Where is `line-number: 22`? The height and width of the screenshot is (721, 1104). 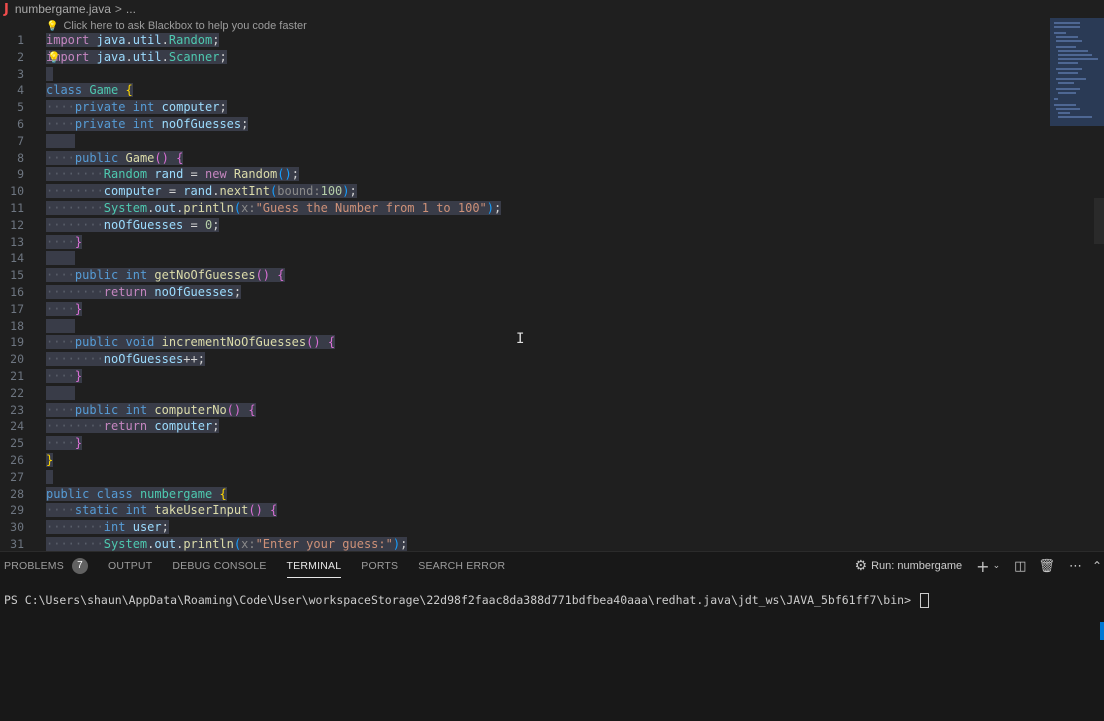 line-number: 22 is located at coordinates (12, 393).